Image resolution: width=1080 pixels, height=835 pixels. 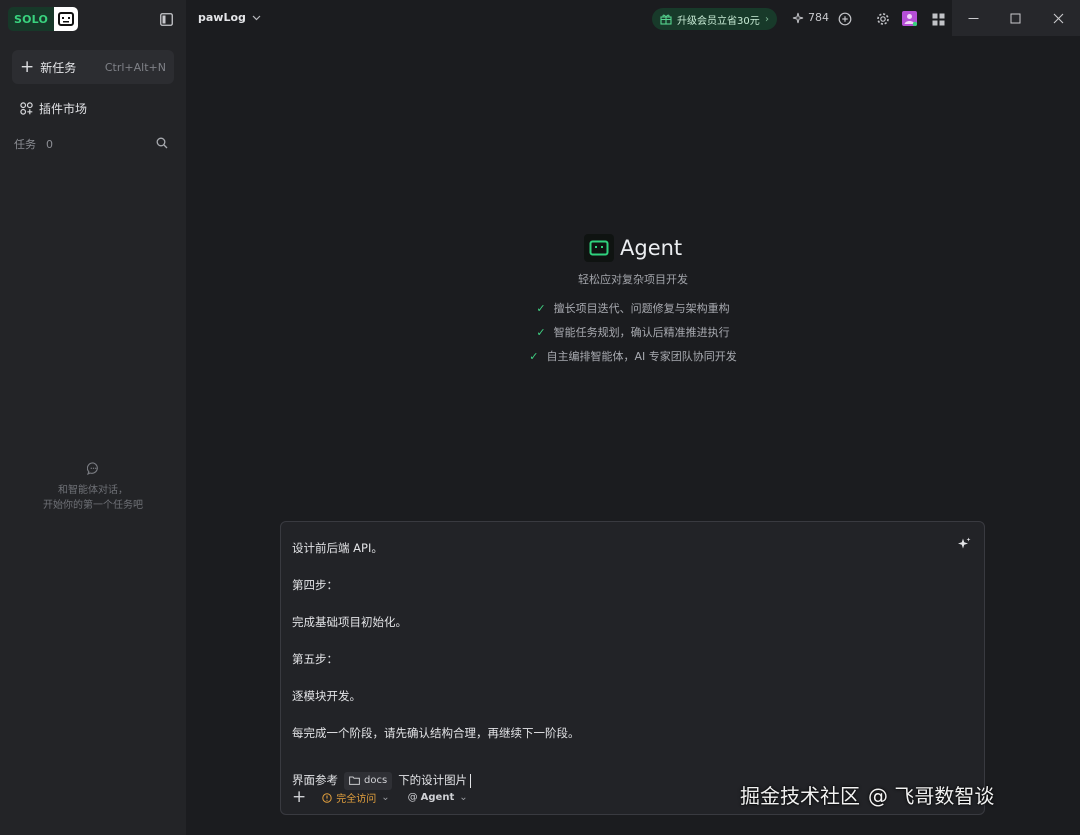 I want to click on plugin-market-item: 插件市场, so click(x=53, y=108).